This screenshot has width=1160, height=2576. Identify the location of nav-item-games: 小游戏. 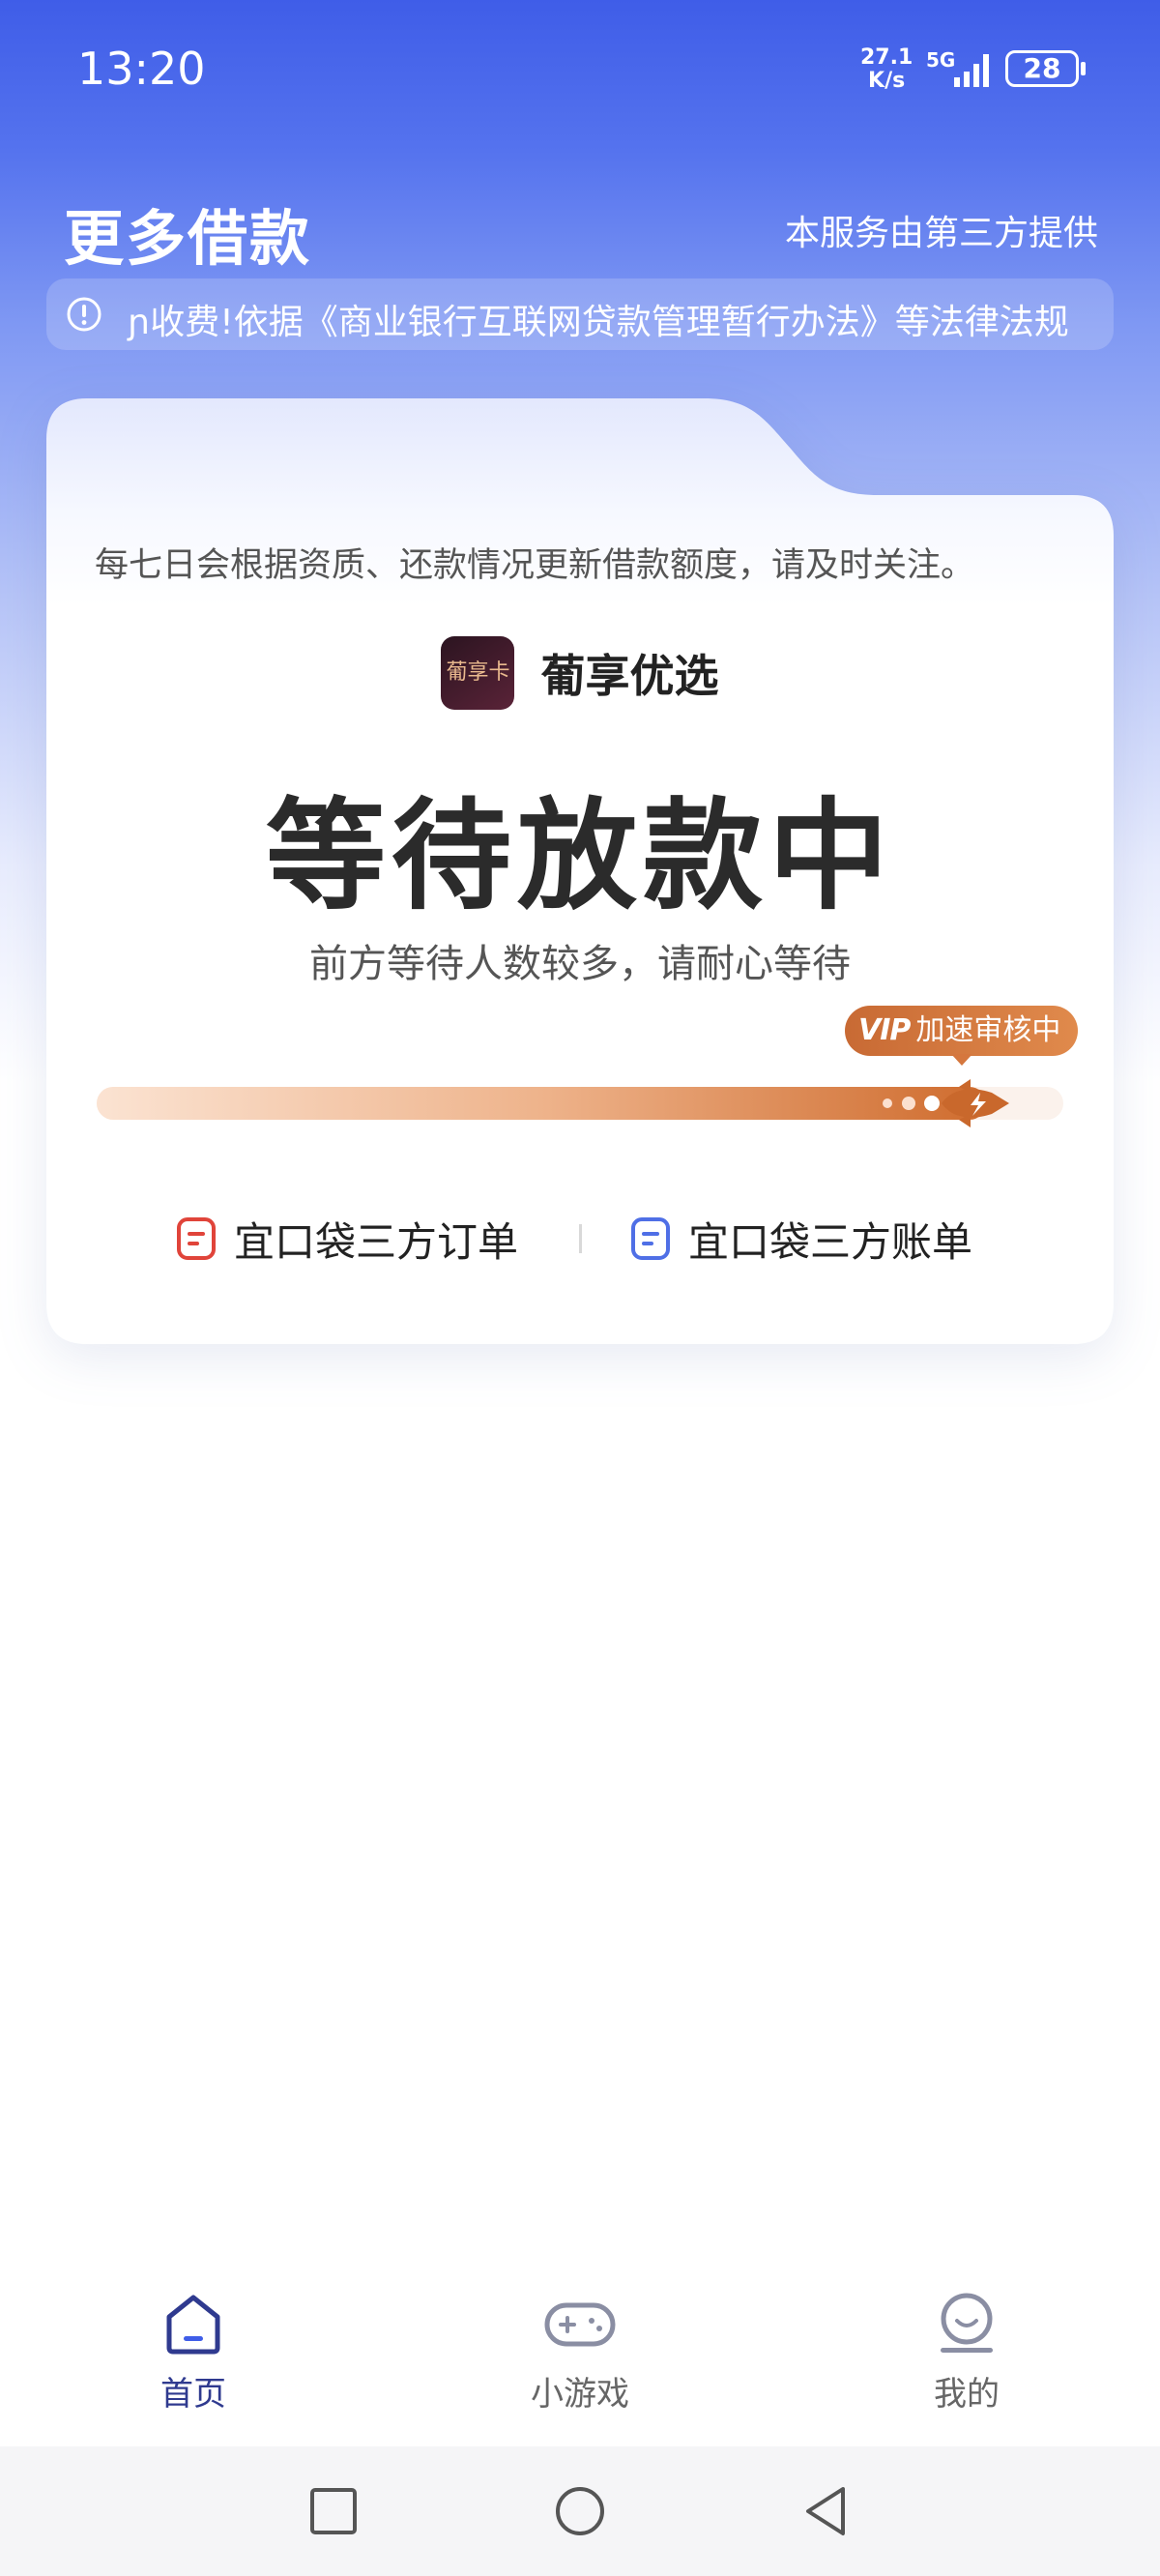
(580, 2353).